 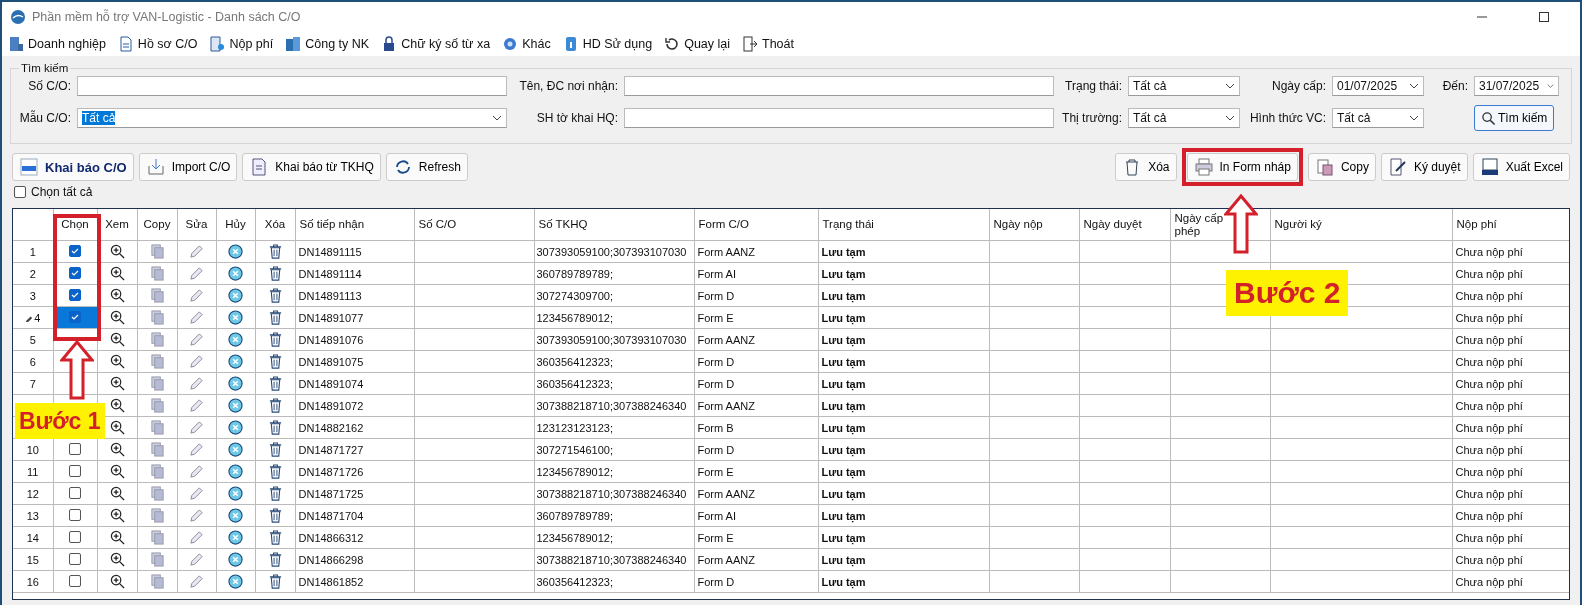 I want to click on toolbar-button: Khai báo C/O, so click(x=73, y=167).